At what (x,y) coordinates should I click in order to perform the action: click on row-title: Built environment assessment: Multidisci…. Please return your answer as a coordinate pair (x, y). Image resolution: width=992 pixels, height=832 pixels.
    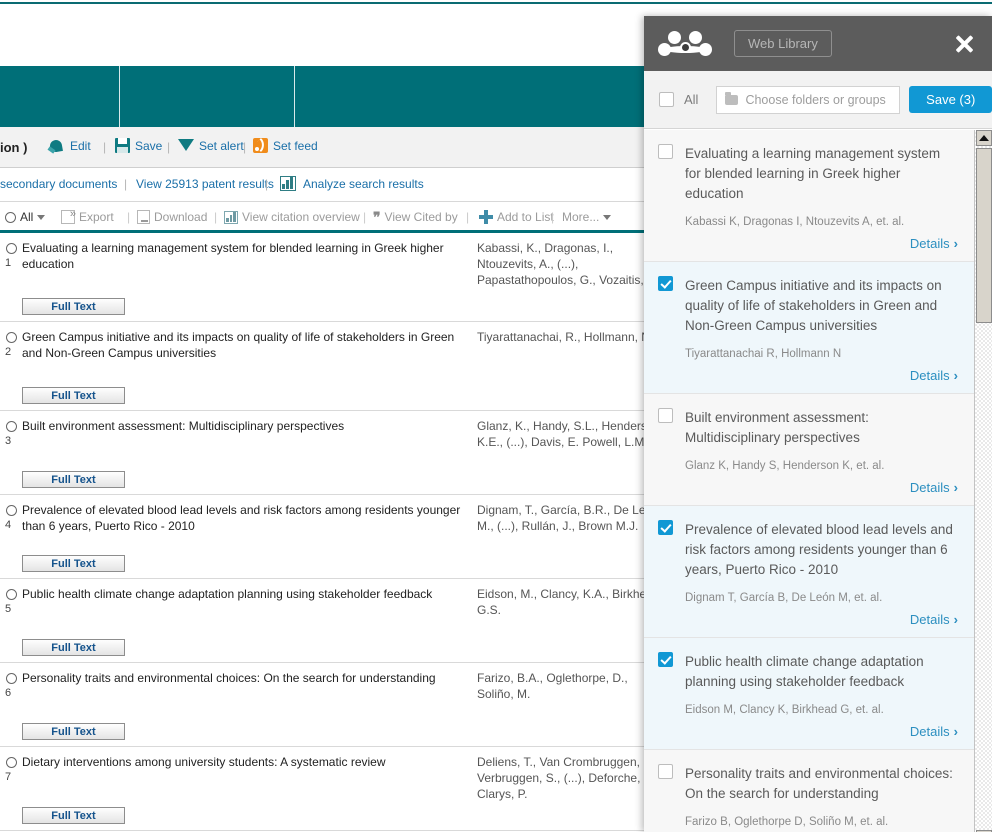
    Looking at the image, I should click on (247, 426).